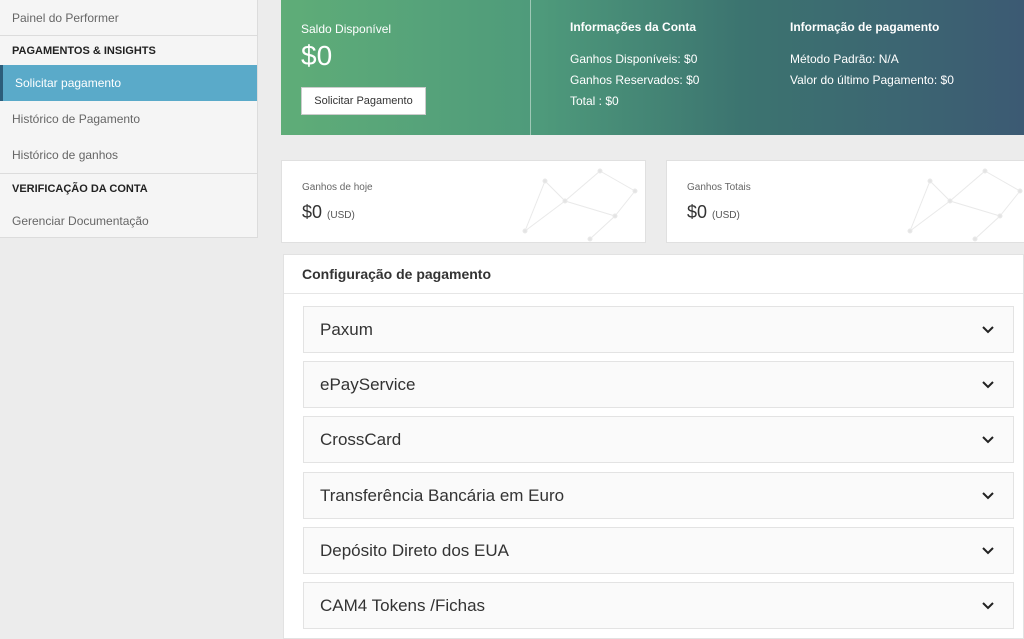 The height and width of the screenshot is (639, 1024). I want to click on sidebar-section-verification: VERIFICAÇÃO DA CONTA, so click(128, 188).